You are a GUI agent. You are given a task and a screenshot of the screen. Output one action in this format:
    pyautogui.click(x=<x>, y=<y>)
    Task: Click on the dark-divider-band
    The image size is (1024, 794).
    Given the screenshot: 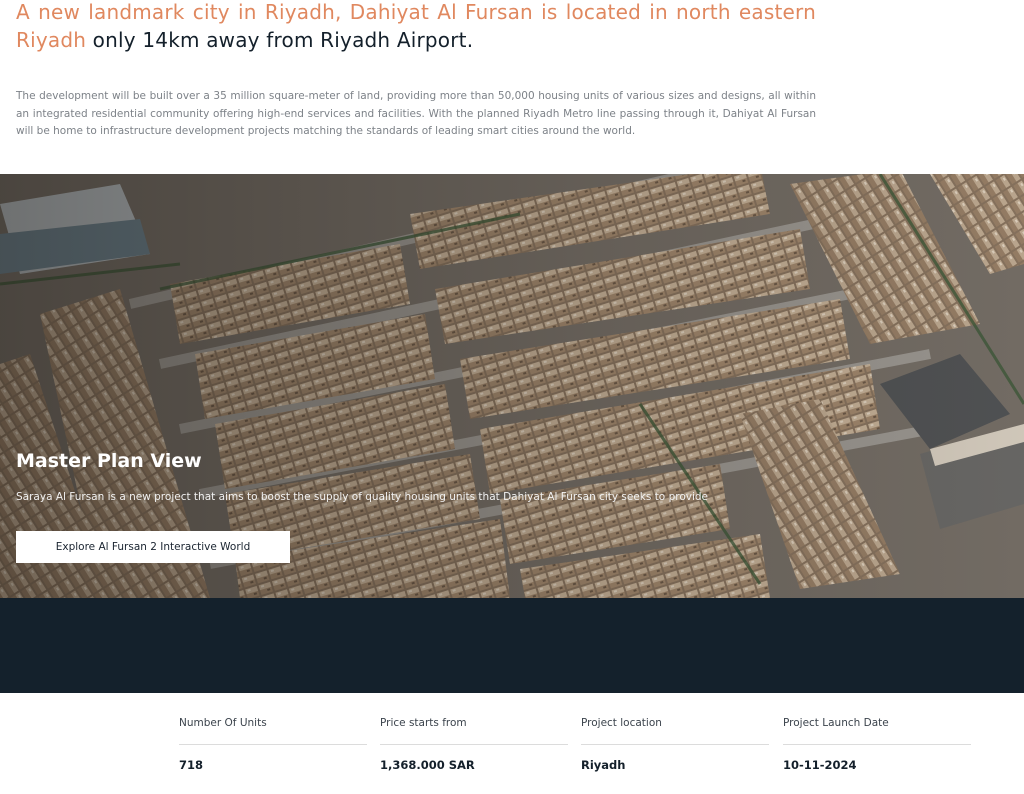 What is the action you would take?
    pyautogui.click(x=512, y=645)
    